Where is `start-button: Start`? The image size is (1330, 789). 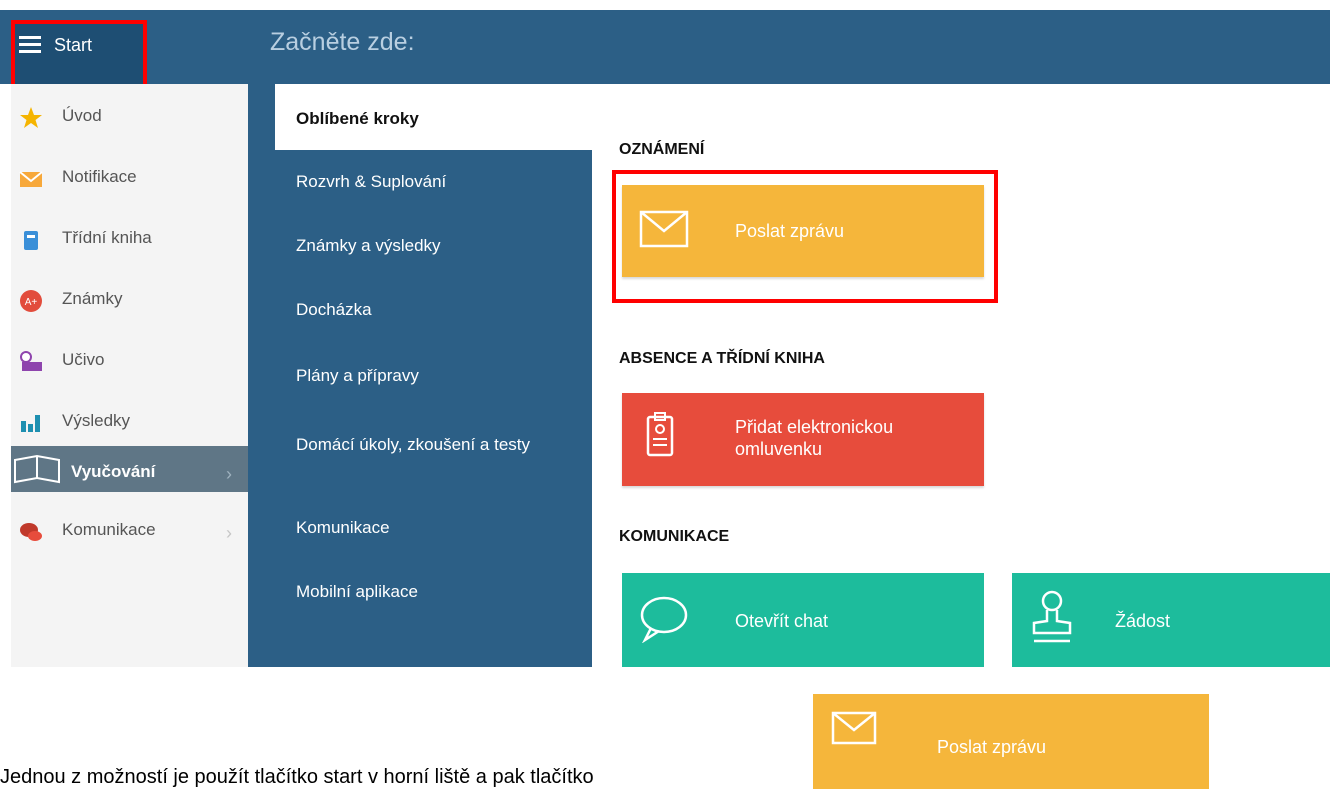 start-button: Start is located at coordinates (79, 55).